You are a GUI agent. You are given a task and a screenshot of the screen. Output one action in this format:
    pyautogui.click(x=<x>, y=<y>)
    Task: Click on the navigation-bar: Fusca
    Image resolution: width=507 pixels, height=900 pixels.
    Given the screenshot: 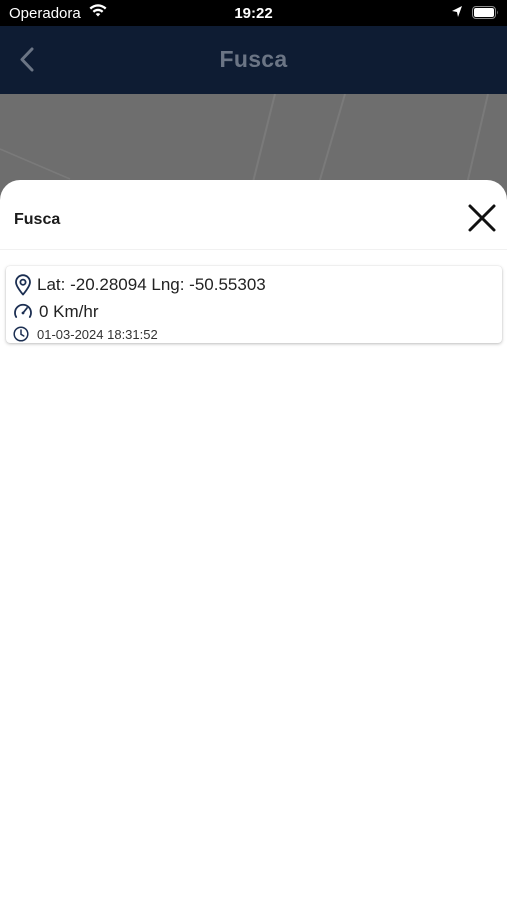 What is the action you would take?
    pyautogui.click(x=253, y=60)
    